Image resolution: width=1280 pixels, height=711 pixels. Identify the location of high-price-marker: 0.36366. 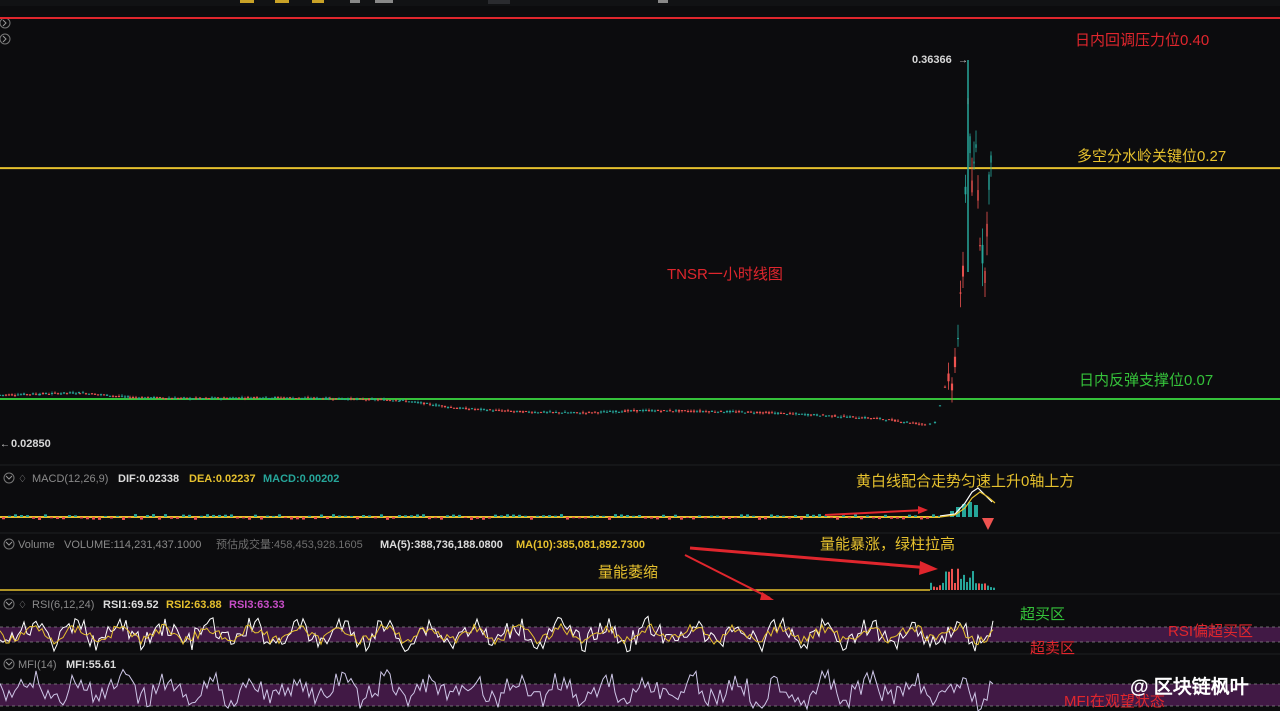
(932, 60).